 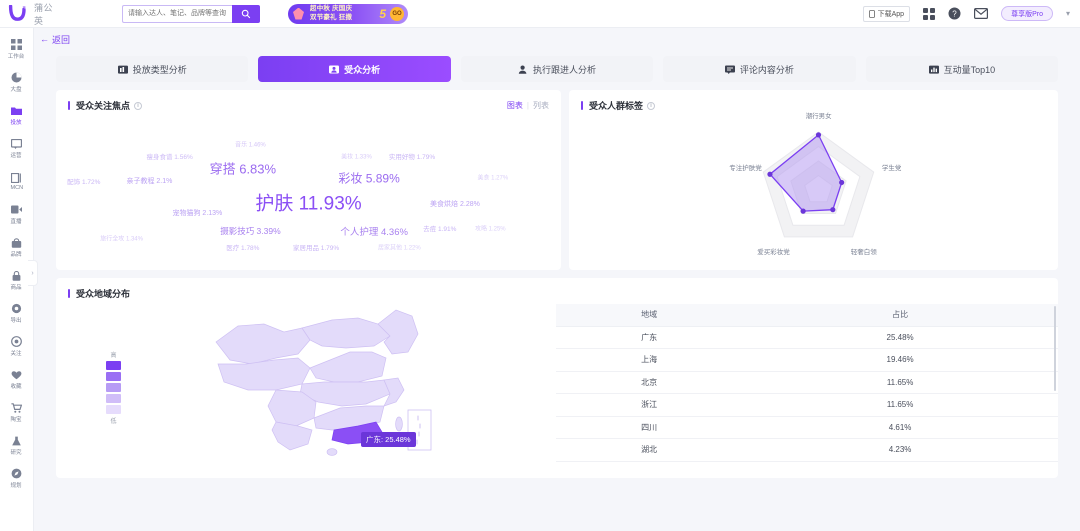 I want to click on sidebar-collapse-toggle: ›, so click(x=33, y=273).